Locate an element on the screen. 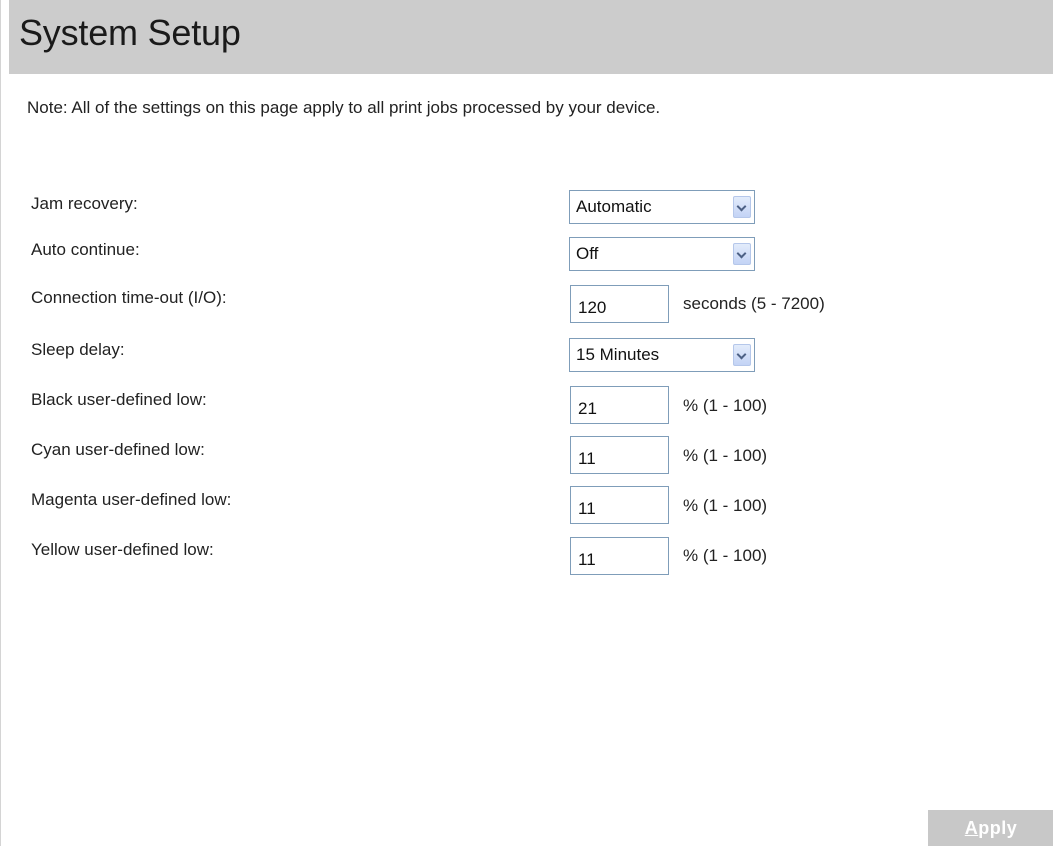  apply-button-label: pply is located at coordinates (998, 828).